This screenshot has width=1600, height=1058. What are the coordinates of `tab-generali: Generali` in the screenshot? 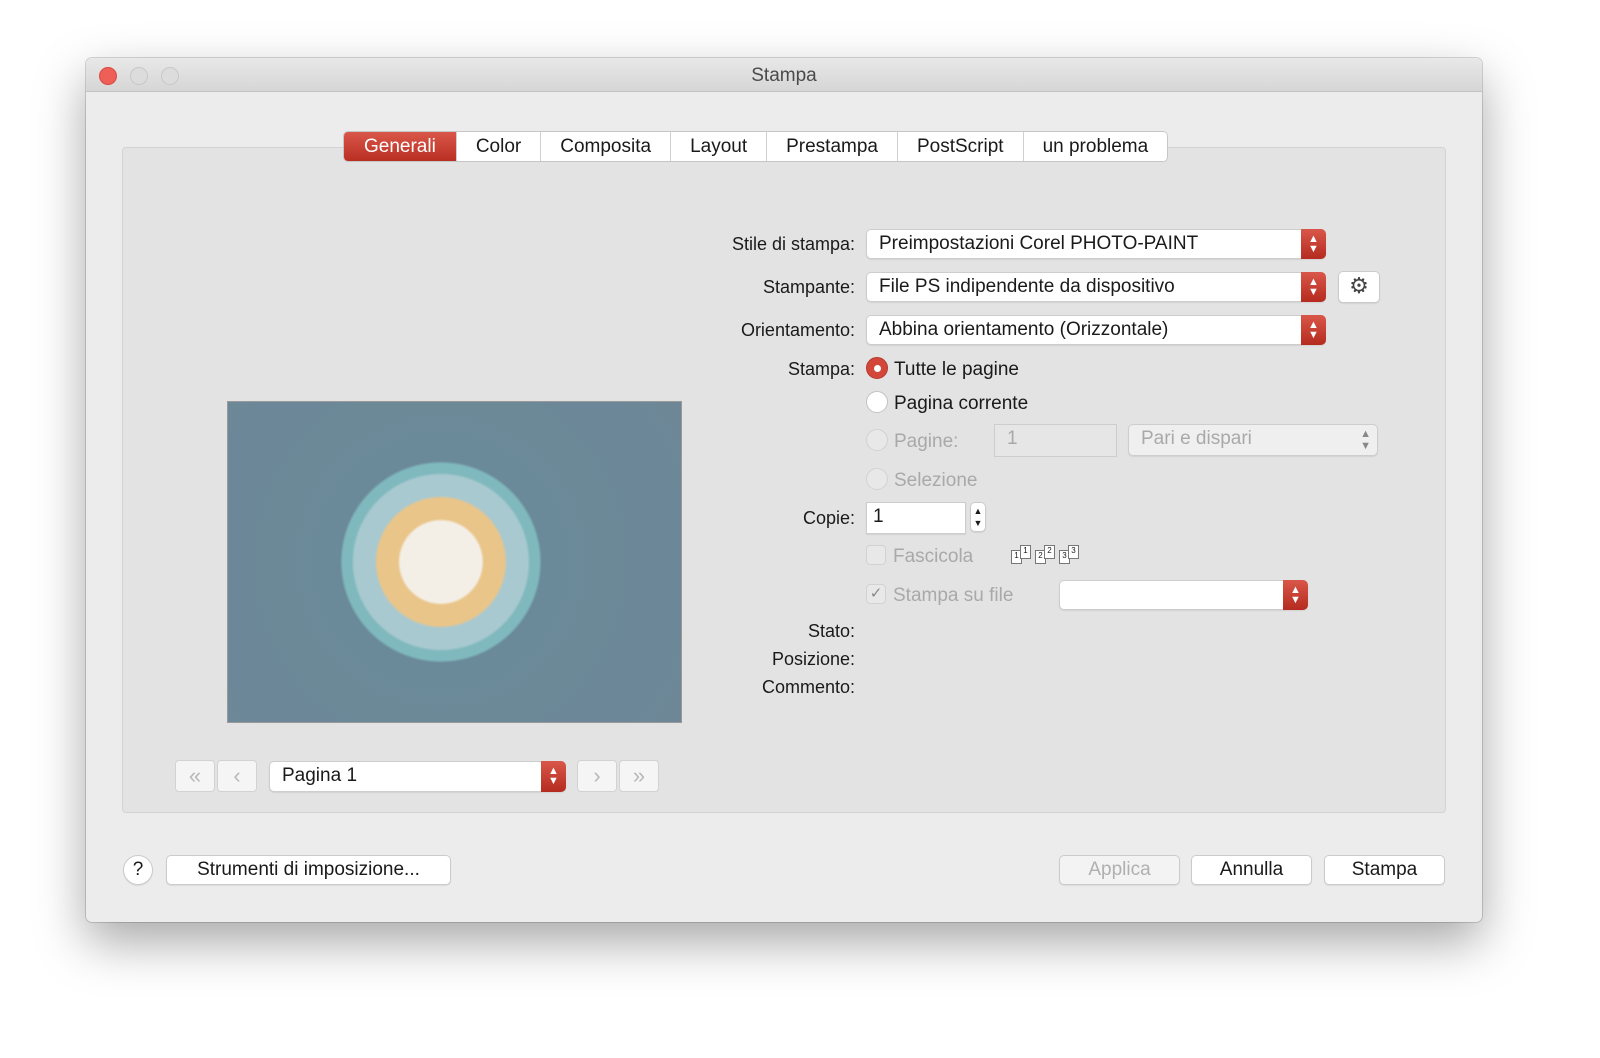 It's located at (400, 146).